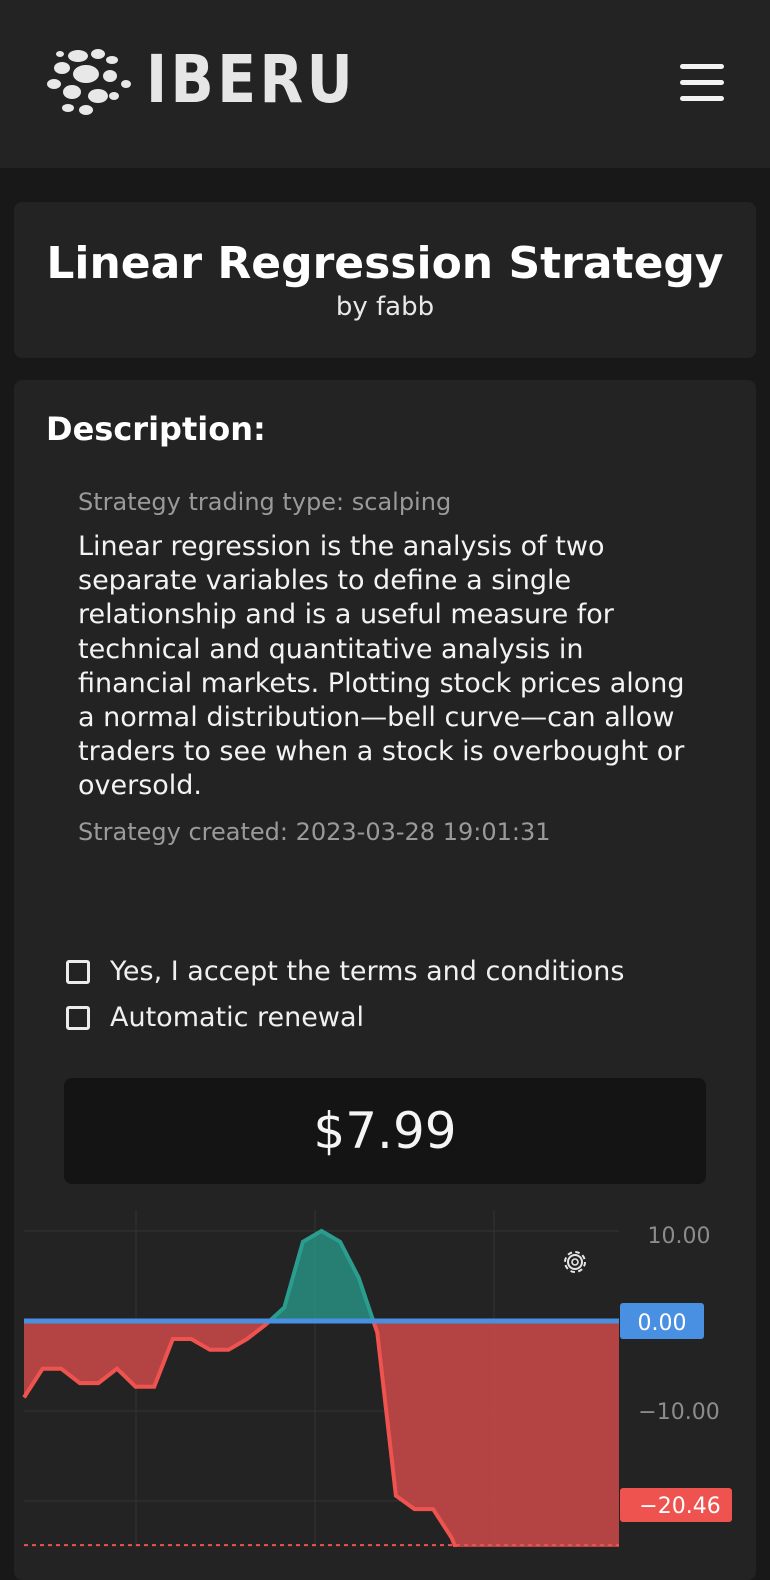 The height and width of the screenshot is (1580, 770). What do you see at coordinates (265, 502) in the screenshot?
I see `trading-type: Strategy trading type: scalping` at bounding box center [265, 502].